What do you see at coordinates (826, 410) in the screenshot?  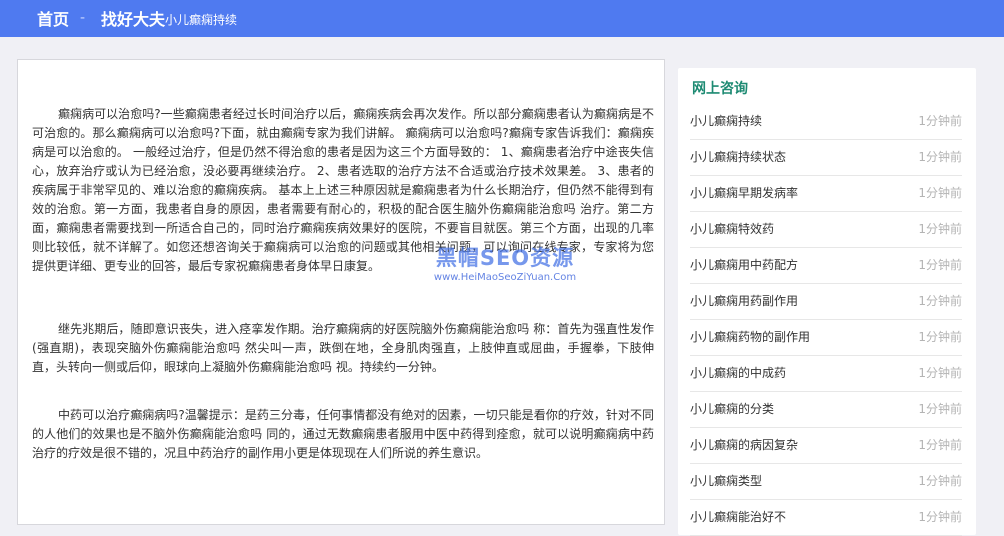 I see `consult-list-item: 小儿癫痫的分类 1分钟前` at bounding box center [826, 410].